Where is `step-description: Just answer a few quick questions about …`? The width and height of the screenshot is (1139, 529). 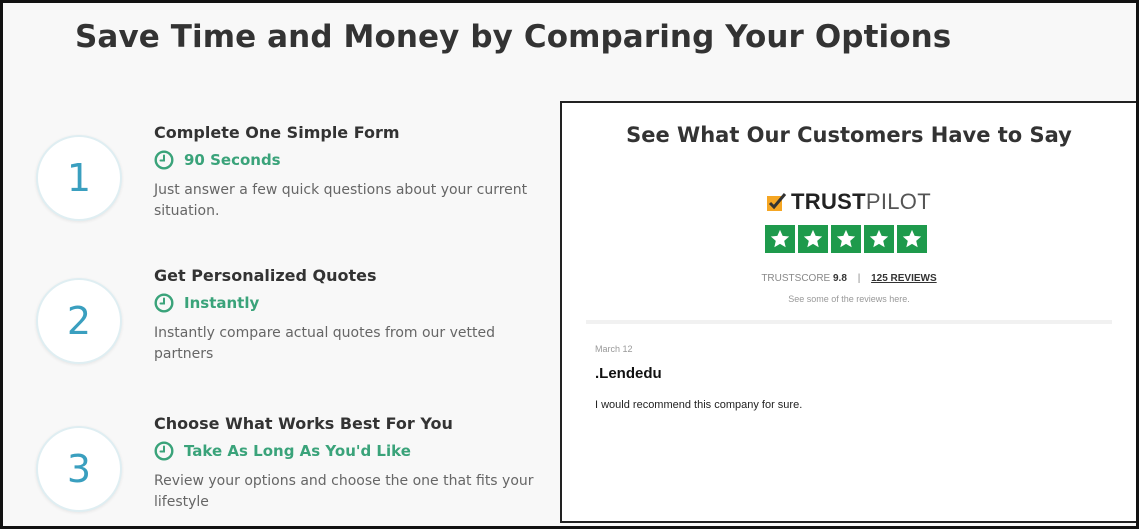 step-description: Just answer a few quick questions about … is located at coordinates (341, 200).